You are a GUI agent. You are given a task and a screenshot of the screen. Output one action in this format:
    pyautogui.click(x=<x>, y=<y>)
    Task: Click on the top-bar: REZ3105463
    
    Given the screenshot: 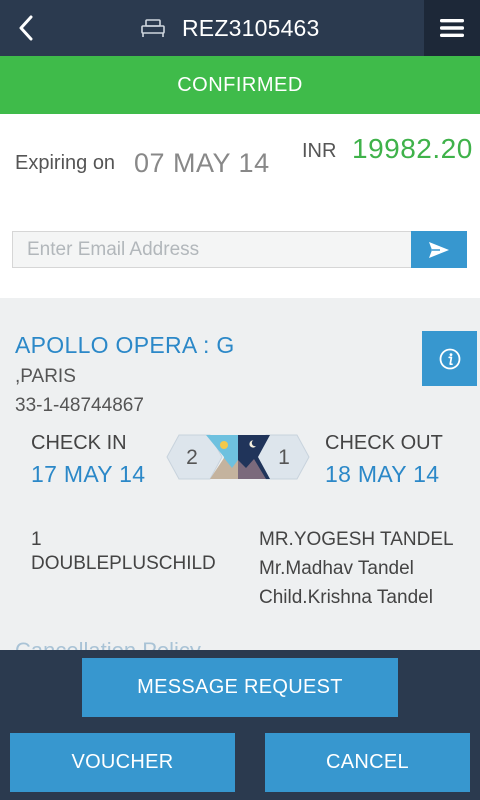 What is the action you would take?
    pyautogui.click(x=240, y=28)
    